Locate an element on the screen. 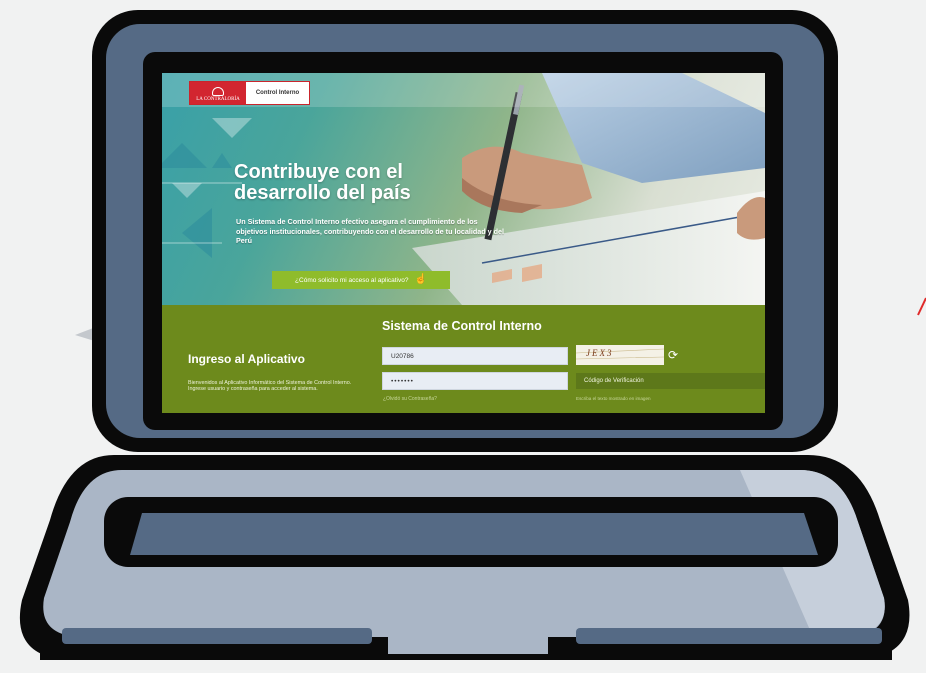  verification-hint: Escriba el texto mostrado en imagen is located at coordinates (613, 398).